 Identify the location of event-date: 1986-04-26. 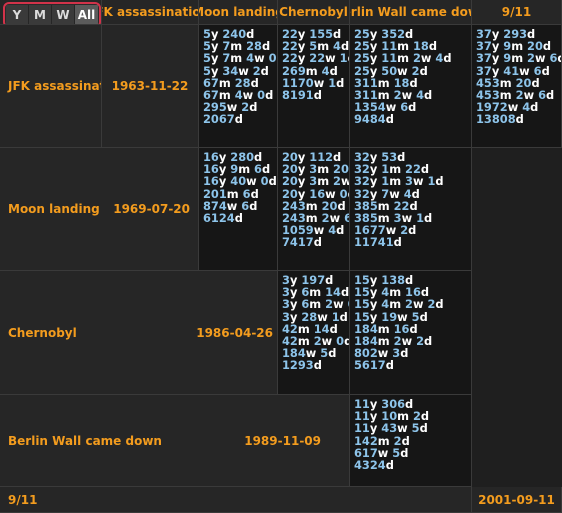
(234, 332).